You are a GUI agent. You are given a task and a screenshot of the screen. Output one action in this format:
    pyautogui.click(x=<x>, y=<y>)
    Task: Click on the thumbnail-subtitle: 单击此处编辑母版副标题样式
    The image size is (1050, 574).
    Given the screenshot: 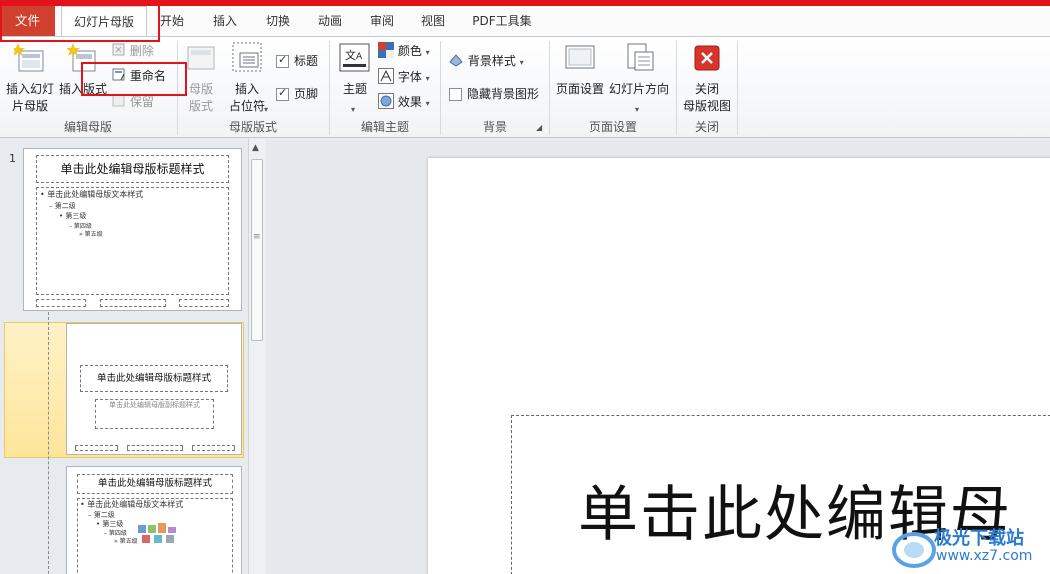 What is the action you would take?
    pyautogui.click(x=154, y=405)
    